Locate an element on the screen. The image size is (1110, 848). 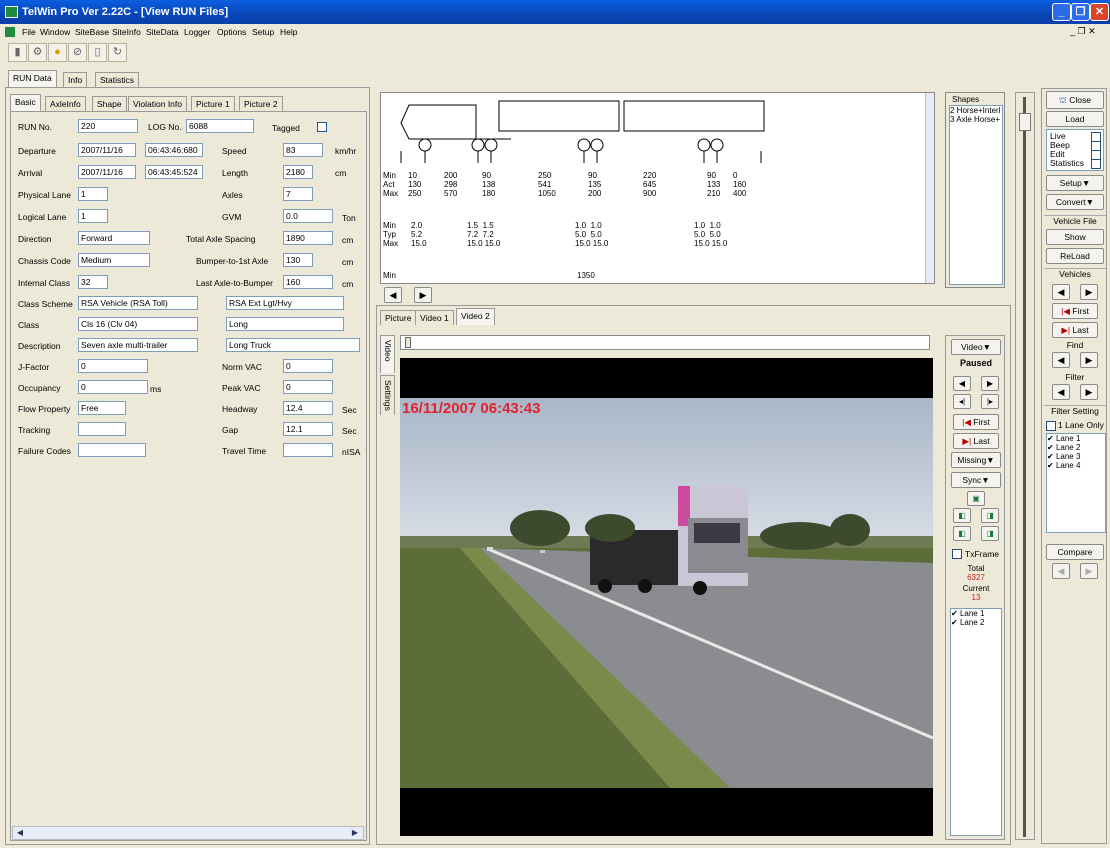
chassis-code-field: Medium is located at coordinates (114, 260).